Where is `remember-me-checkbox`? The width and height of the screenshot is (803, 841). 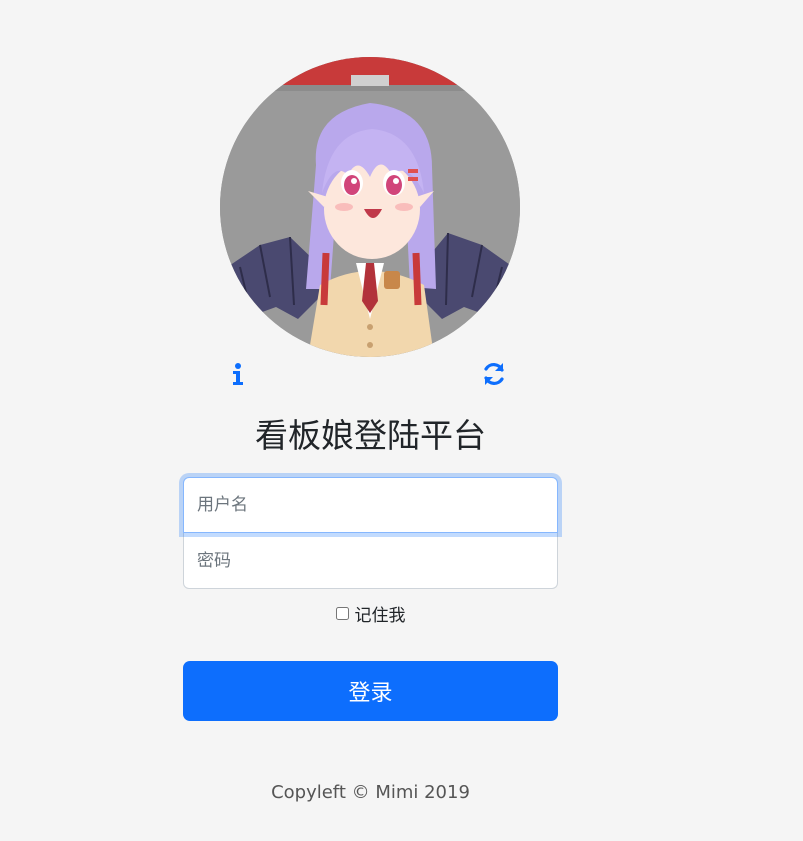
remember-me-checkbox is located at coordinates (342, 613).